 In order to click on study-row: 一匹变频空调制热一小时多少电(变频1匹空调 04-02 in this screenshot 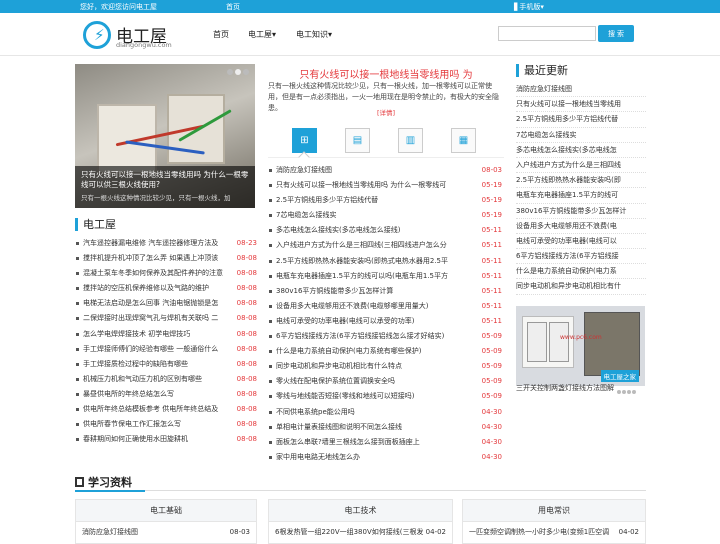, I will do `click(554, 532)`.